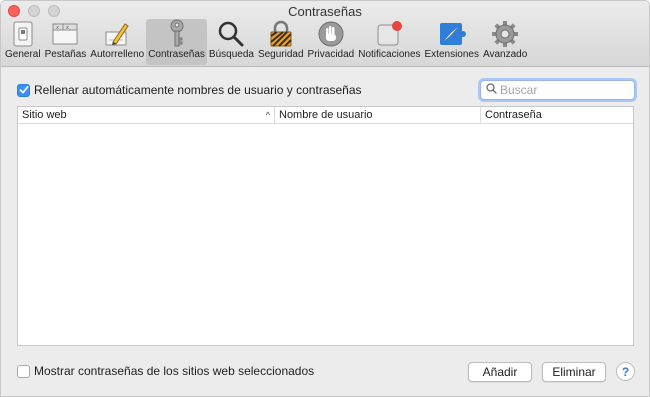 The width and height of the screenshot is (650, 397). Describe the element at coordinates (451, 54) in the screenshot. I see `tab-label: Extensiones` at that location.